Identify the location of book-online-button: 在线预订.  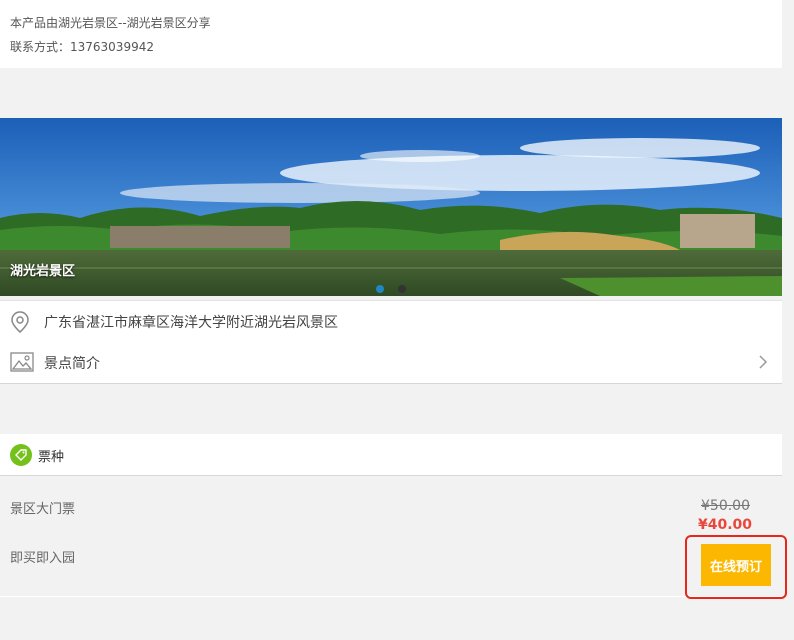
(736, 565).